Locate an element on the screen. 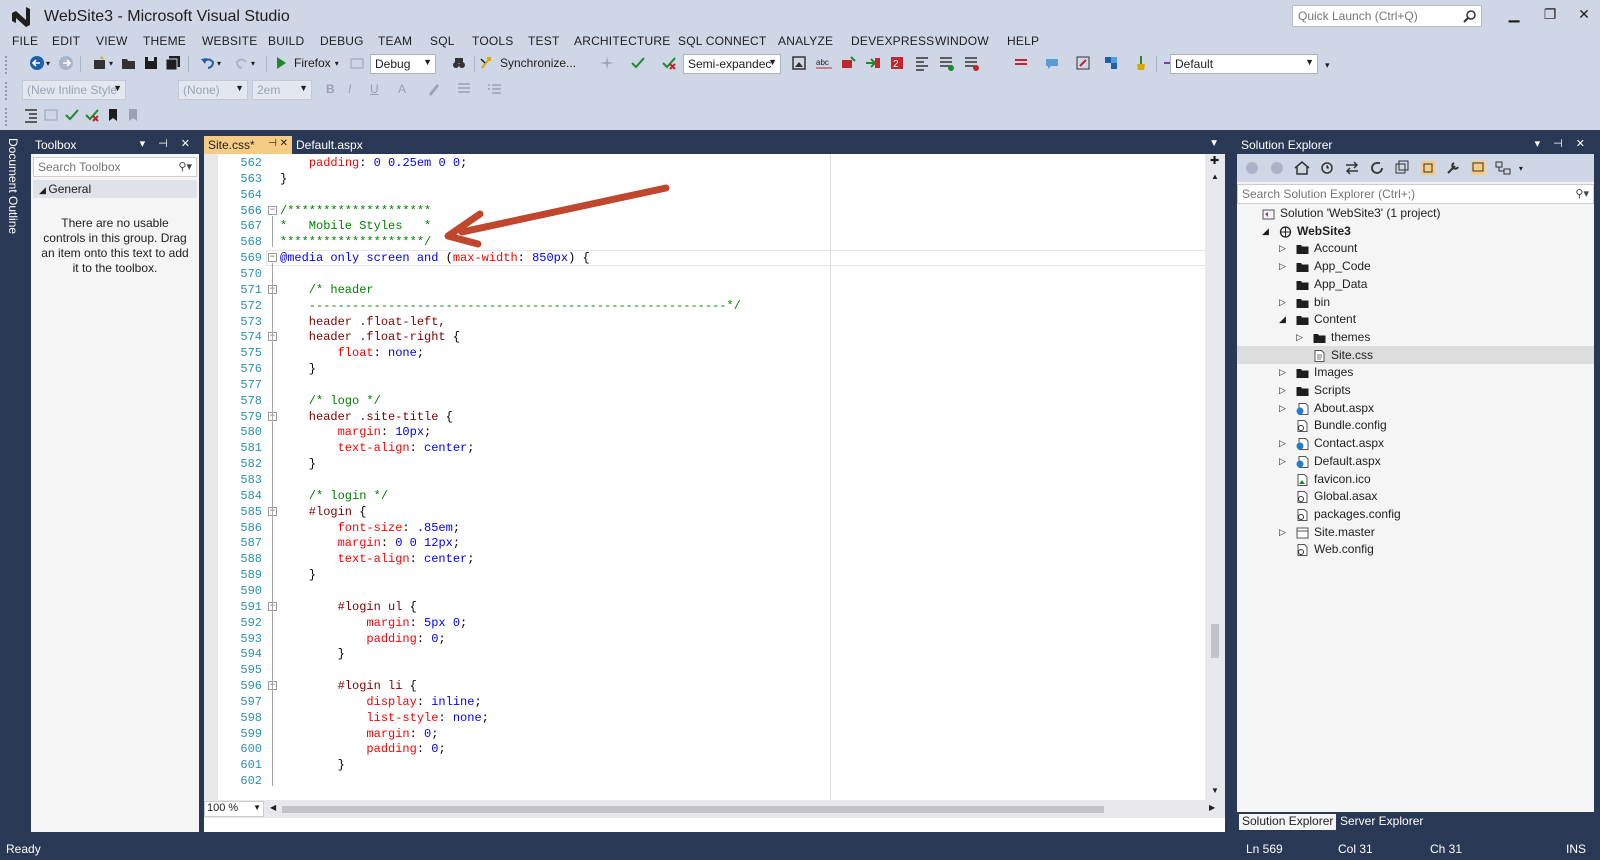 The height and width of the screenshot is (860, 1600). scroll-down-icon: ▼ is located at coordinates (1215, 790).